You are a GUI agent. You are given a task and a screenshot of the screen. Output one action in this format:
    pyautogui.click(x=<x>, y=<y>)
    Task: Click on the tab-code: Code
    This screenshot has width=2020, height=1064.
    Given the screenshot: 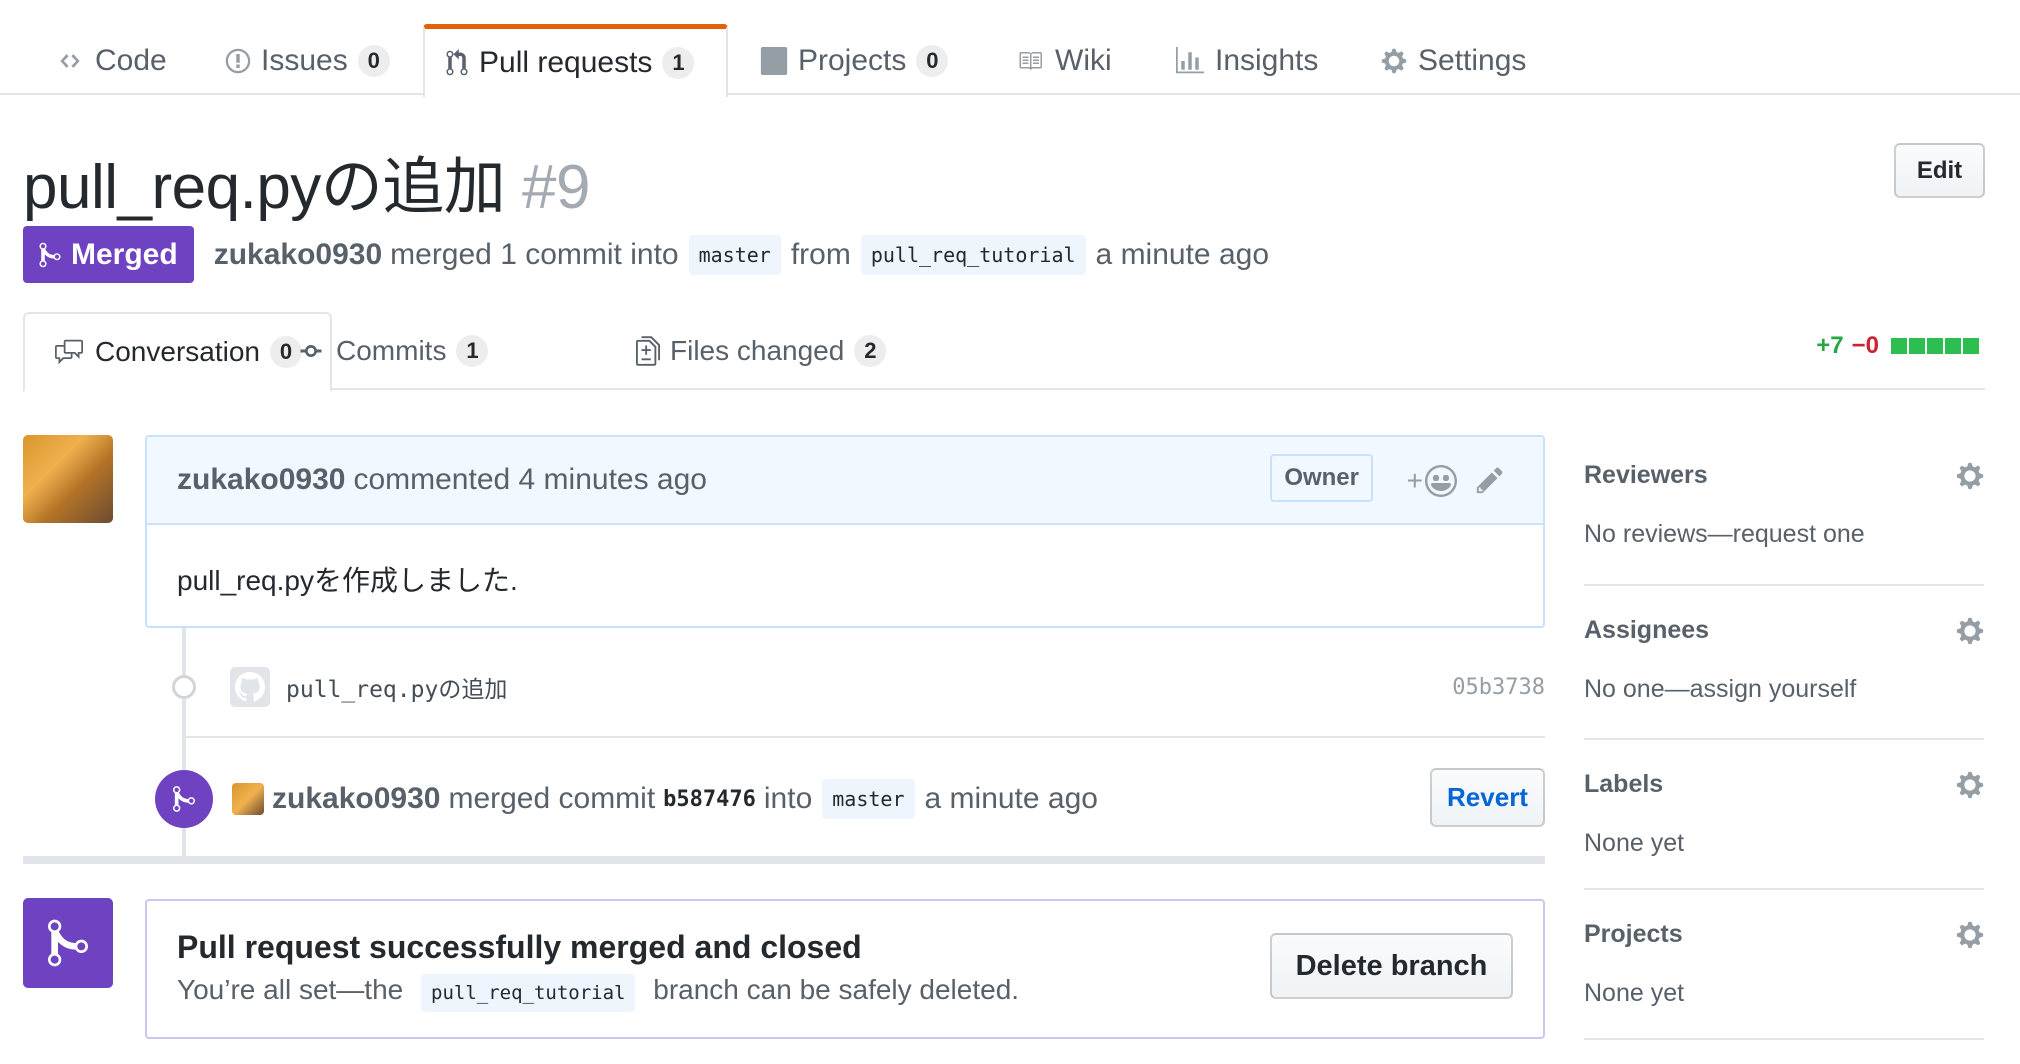 What is the action you would take?
    pyautogui.click(x=111, y=61)
    